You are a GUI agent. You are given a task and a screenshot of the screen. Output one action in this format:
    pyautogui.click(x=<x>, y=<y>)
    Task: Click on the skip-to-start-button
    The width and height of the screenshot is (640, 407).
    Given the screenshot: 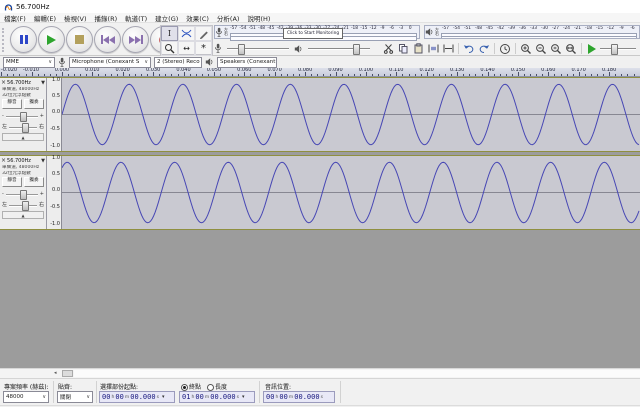 What is the action you would take?
    pyautogui.click(x=107, y=39)
    